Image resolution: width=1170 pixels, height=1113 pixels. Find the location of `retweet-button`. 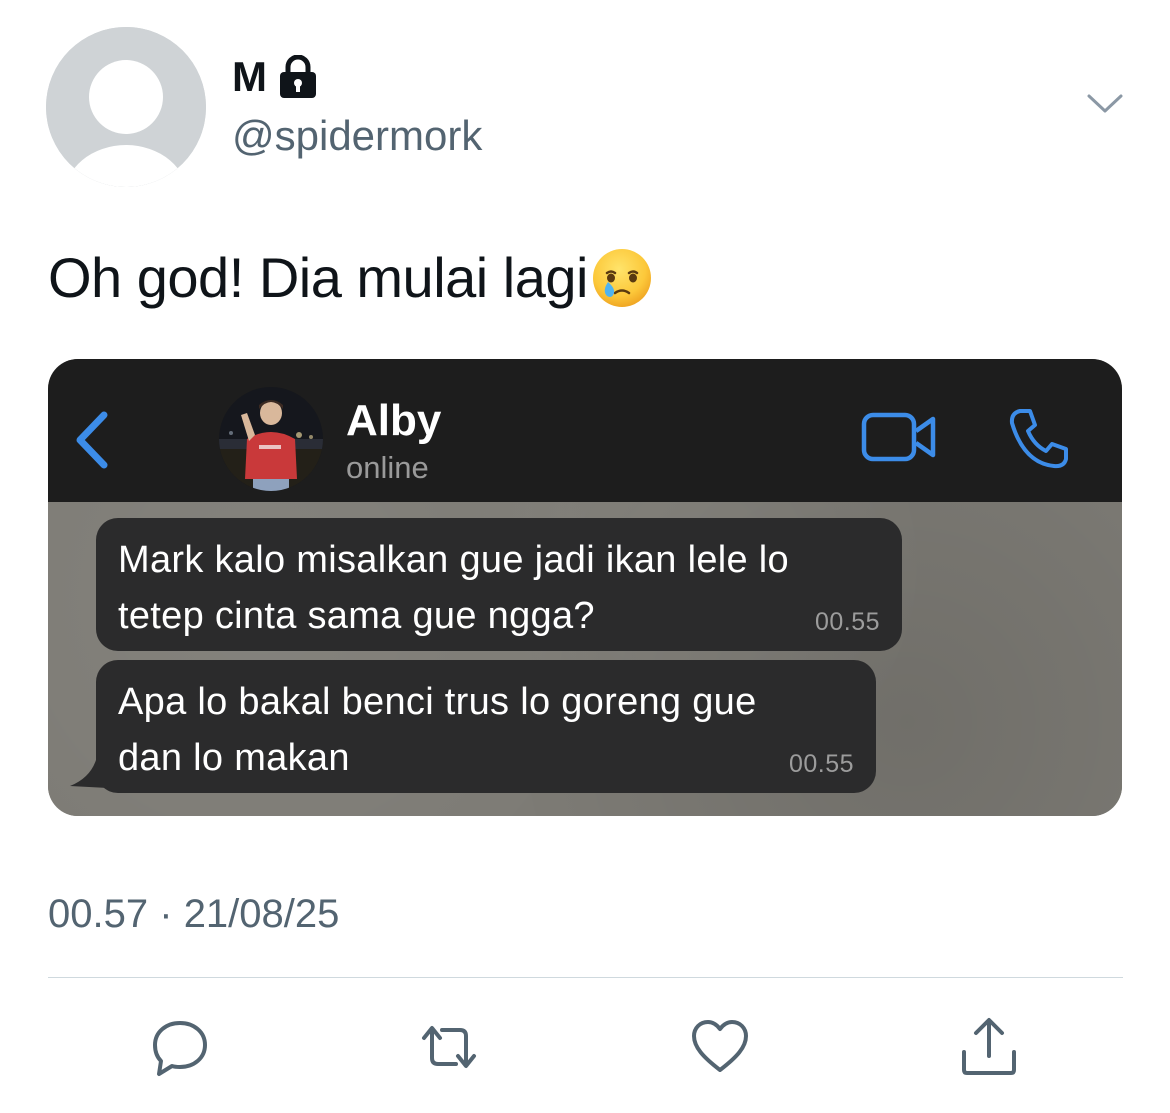

retweet-button is located at coordinates (449, 1047).